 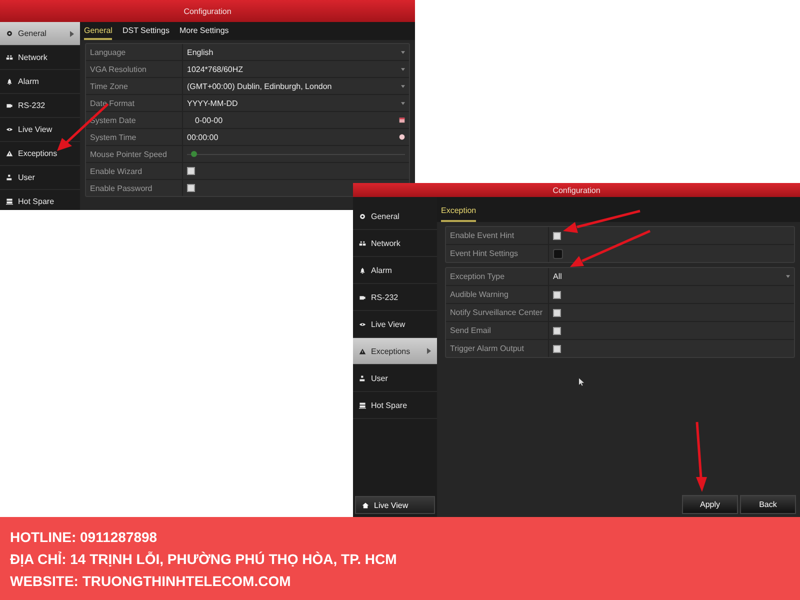 I want to click on field-label: Language, so click(x=134, y=52).